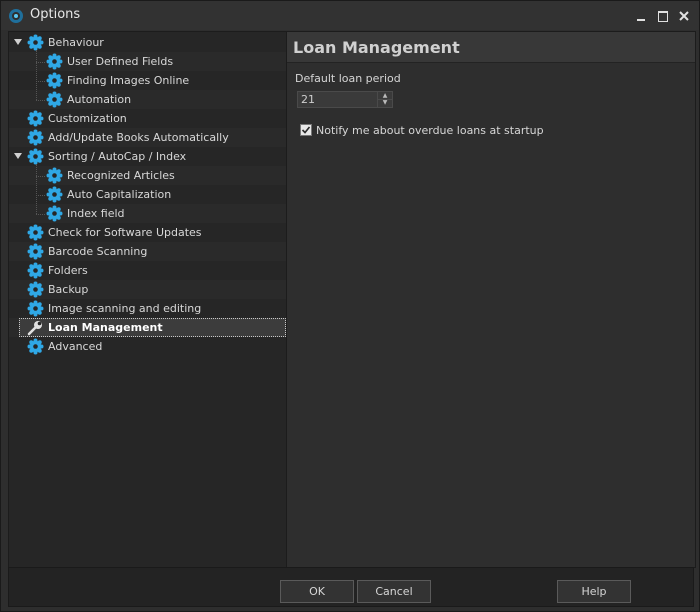 The height and width of the screenshot is (612, 700). What do you see at coordinates (350, 15) in the screenshot?
I see `title-bar: Options` at bounding box center [350, 15].